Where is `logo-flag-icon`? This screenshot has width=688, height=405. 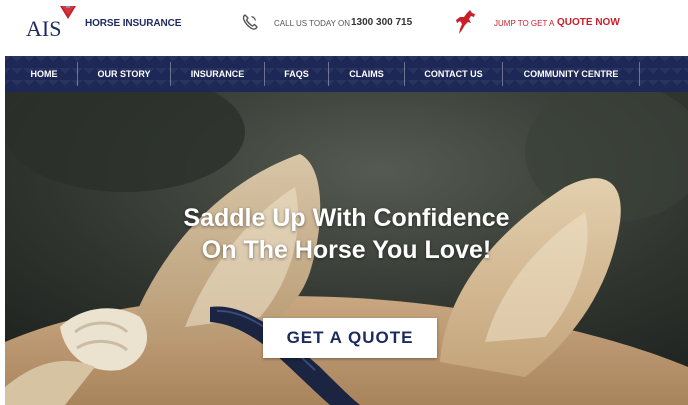 logo-flag-icon is located at coordinates (68, 12).